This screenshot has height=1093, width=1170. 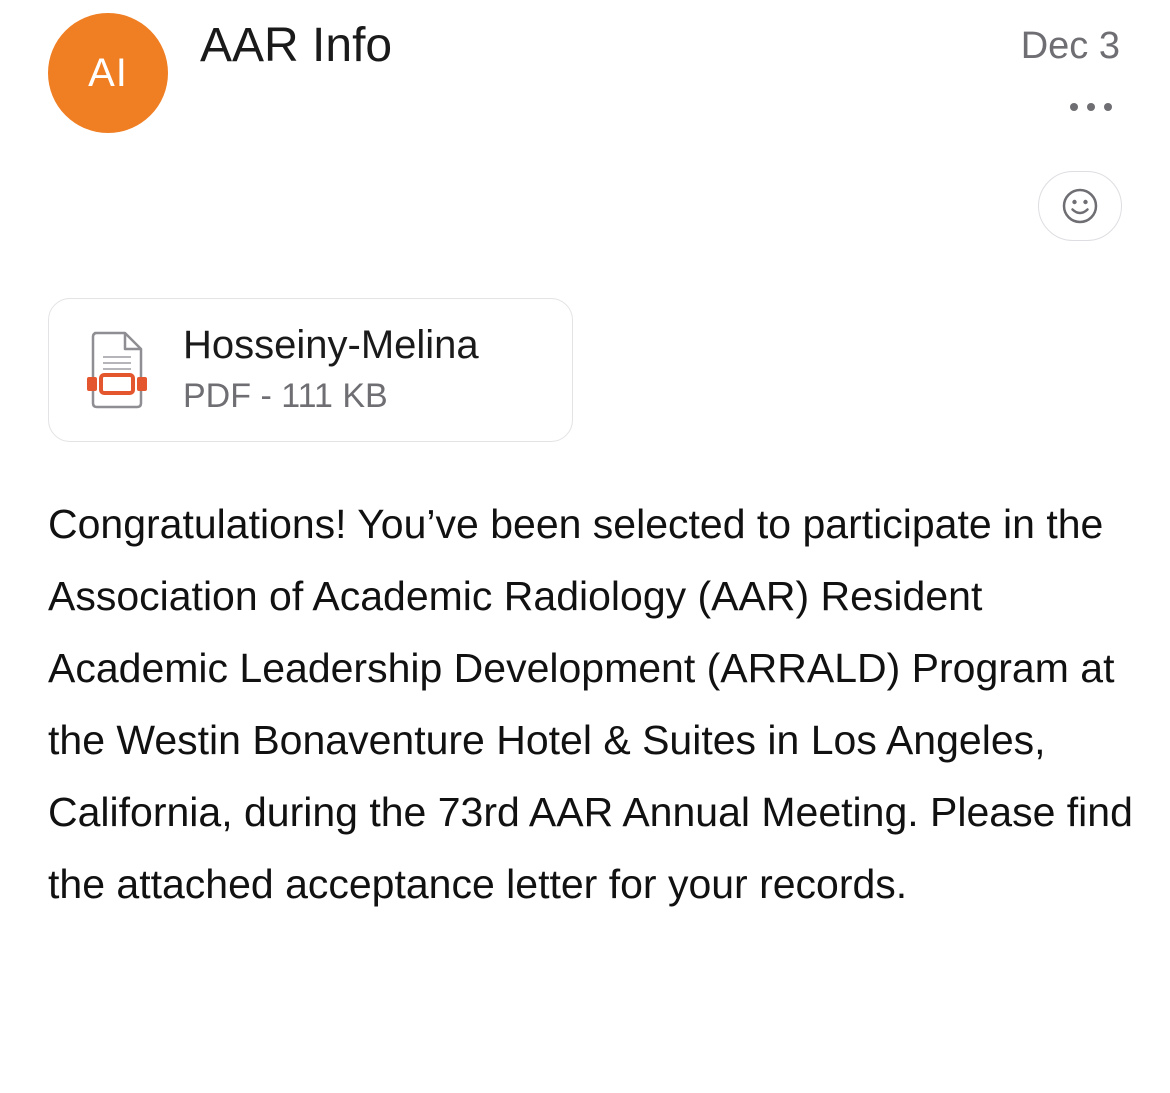 I want to click on more-horizontal-icon, so click(x=1074, y=107).